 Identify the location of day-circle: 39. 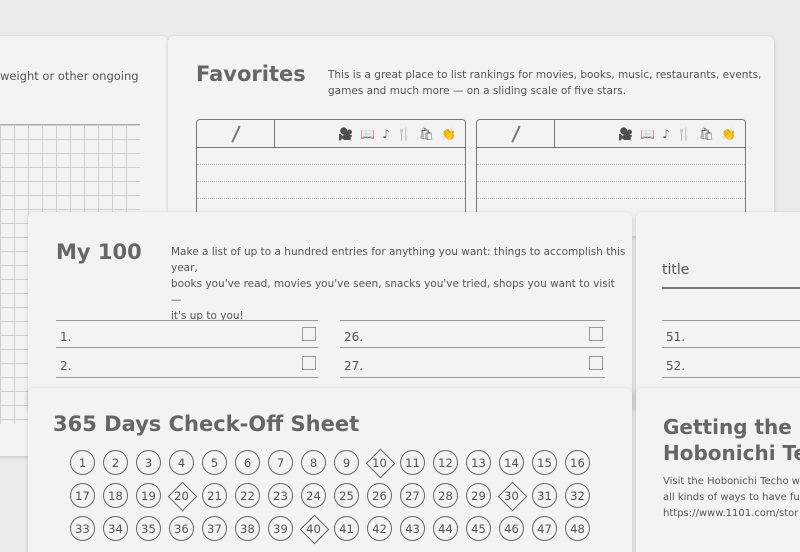
(280, 528).